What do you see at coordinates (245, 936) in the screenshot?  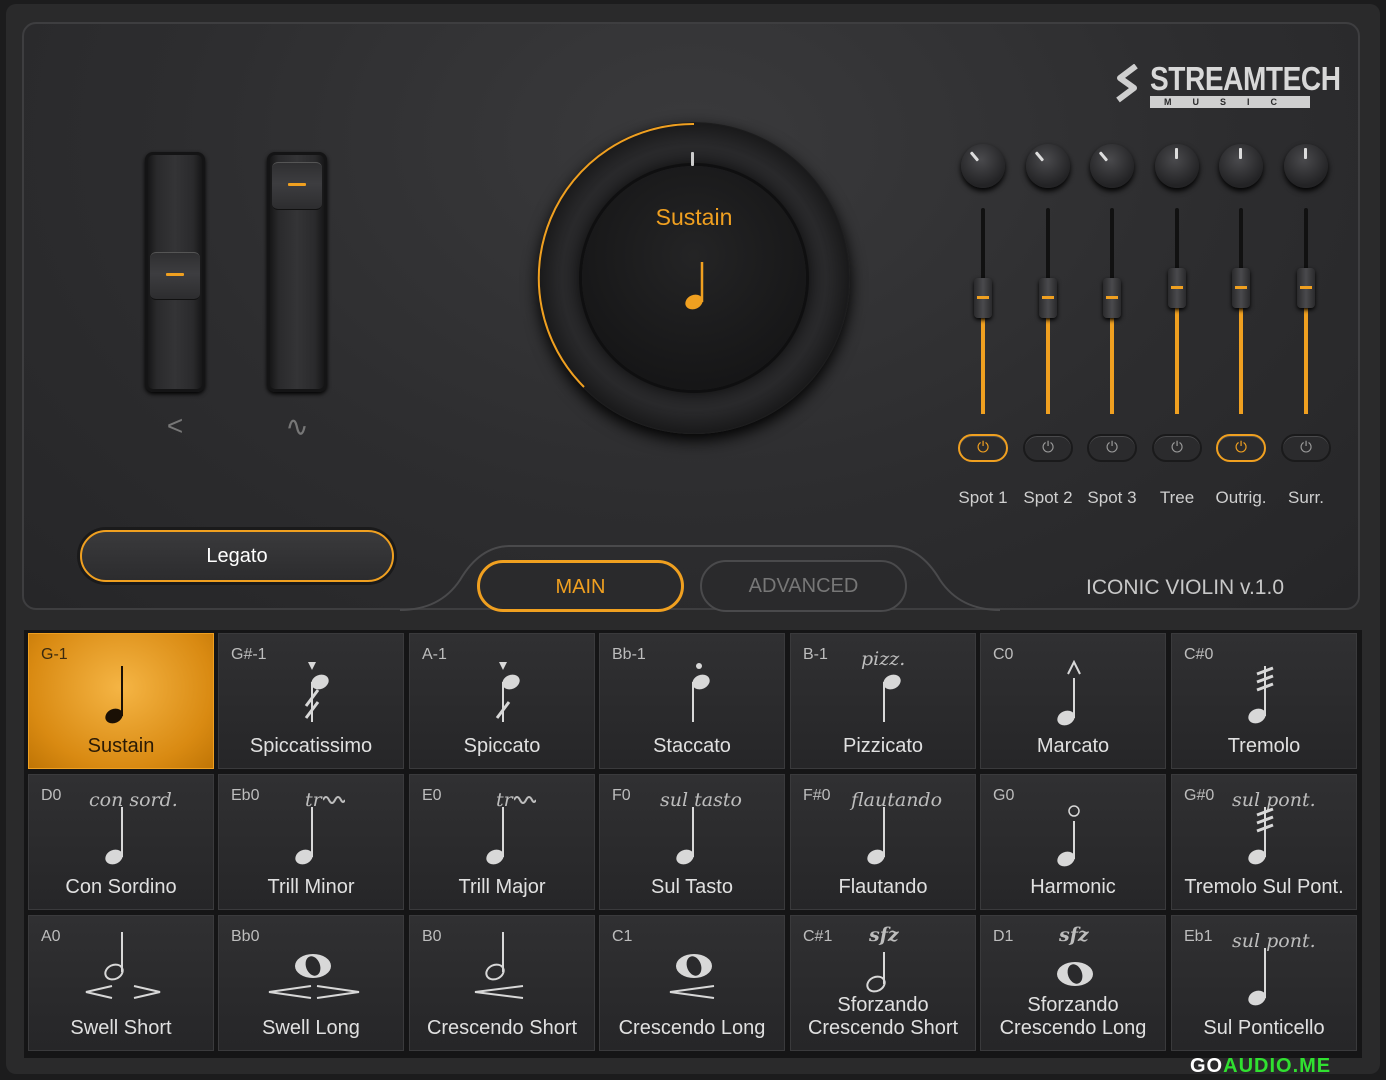 I see `key-label: Bb0` at bounding box center [245, 936].